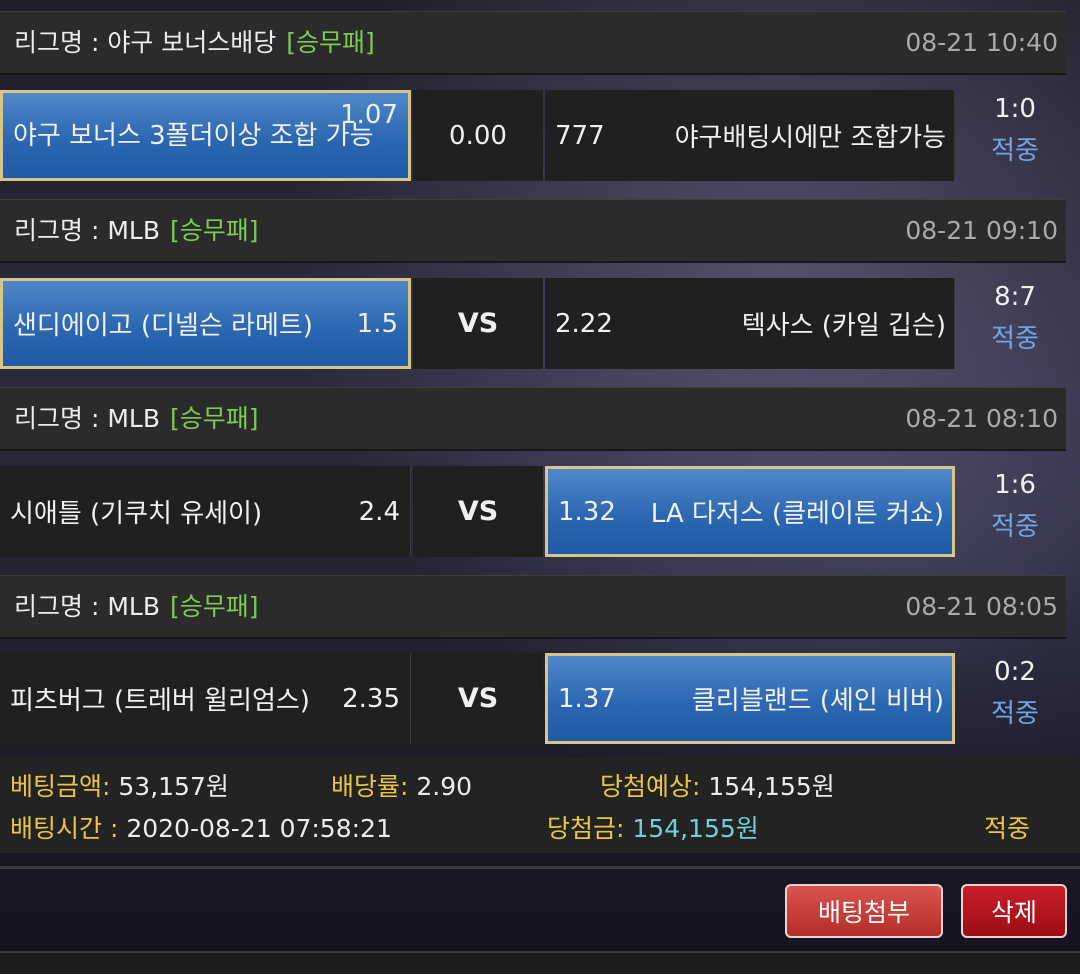 The height and width of the screenshot is (974, 1080). I want to click on expected-win: 당첨예상: 154,155원, so click(717, 786).